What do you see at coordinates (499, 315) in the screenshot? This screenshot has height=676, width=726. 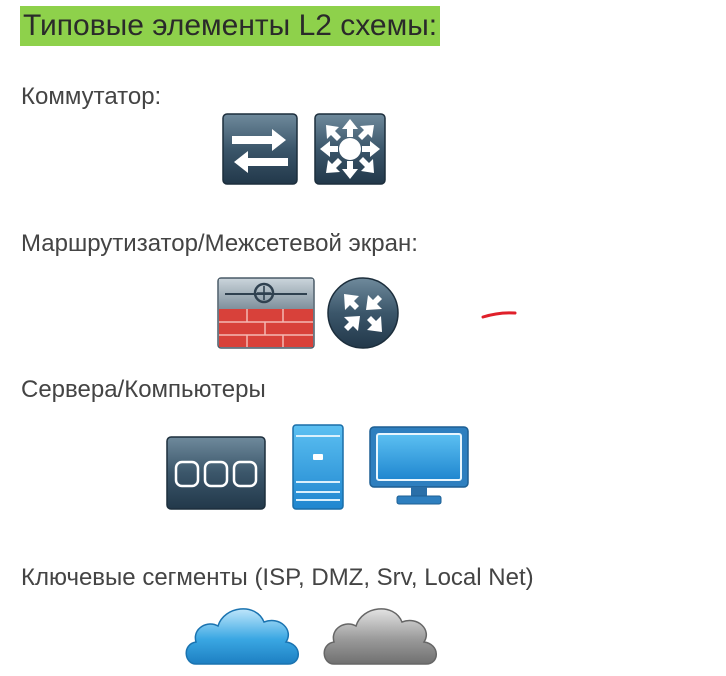 I see `red-pen-mark` at bounding box center [499, 315].